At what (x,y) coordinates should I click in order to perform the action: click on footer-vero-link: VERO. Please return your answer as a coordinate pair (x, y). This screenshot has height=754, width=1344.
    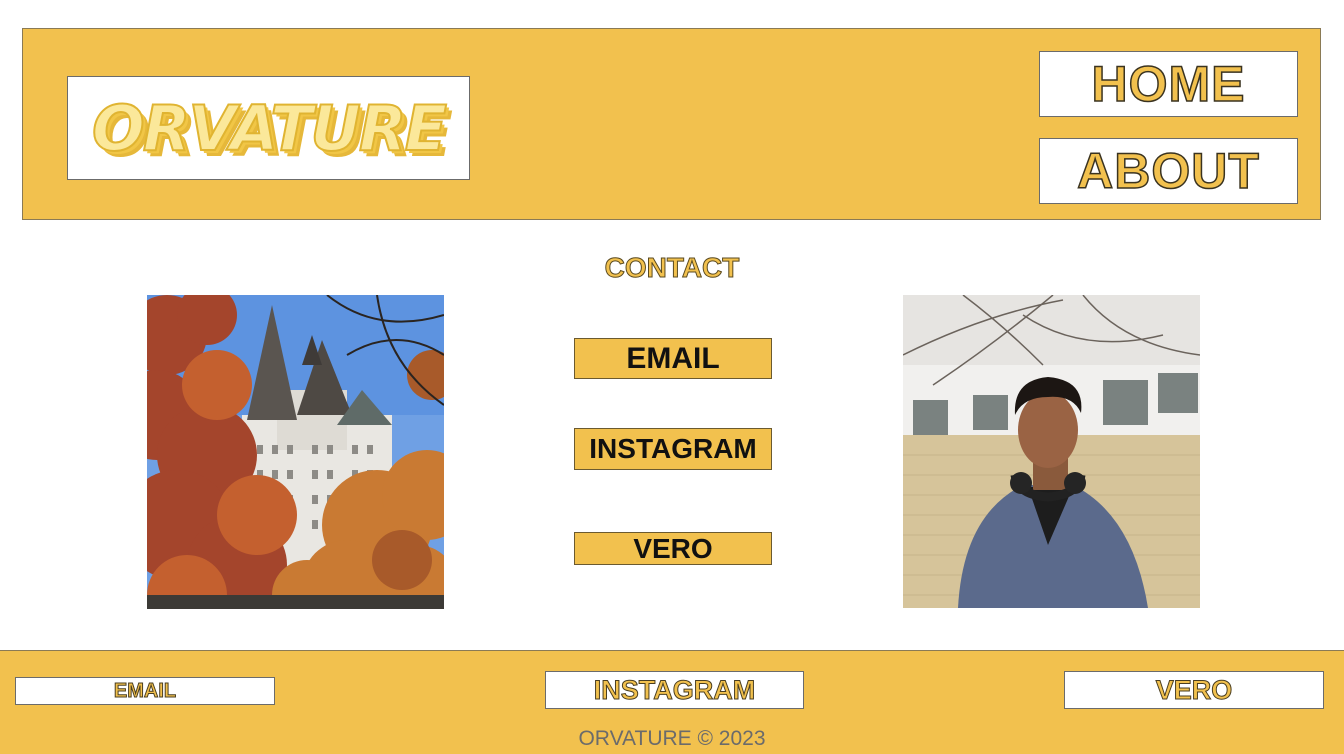
    Looking at the image, I should click on (1194, 690).